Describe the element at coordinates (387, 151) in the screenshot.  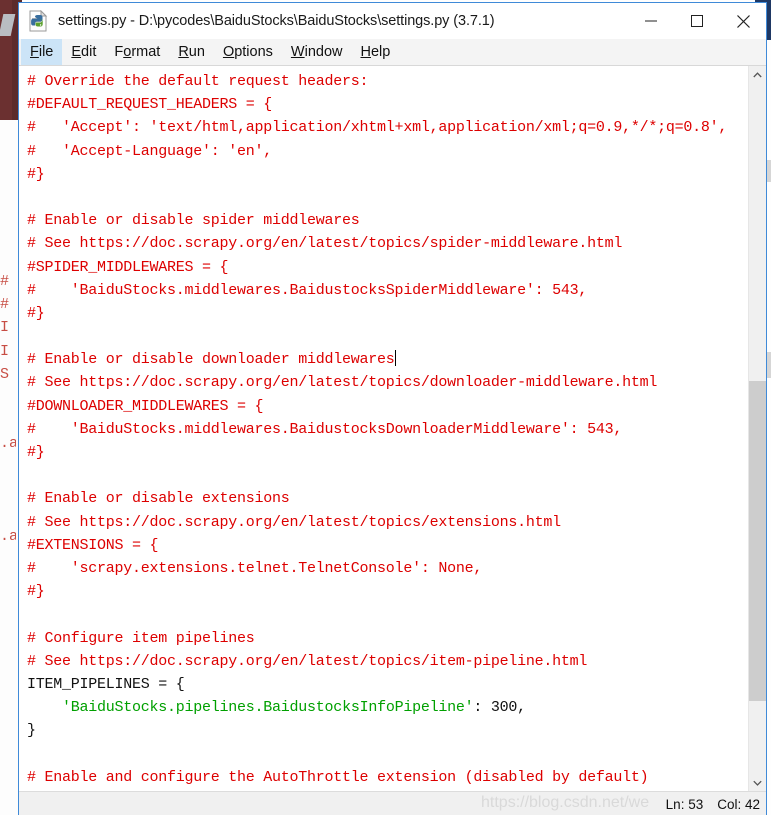
I see `code-line: # 'Accept-Language': 'en',` at that location.